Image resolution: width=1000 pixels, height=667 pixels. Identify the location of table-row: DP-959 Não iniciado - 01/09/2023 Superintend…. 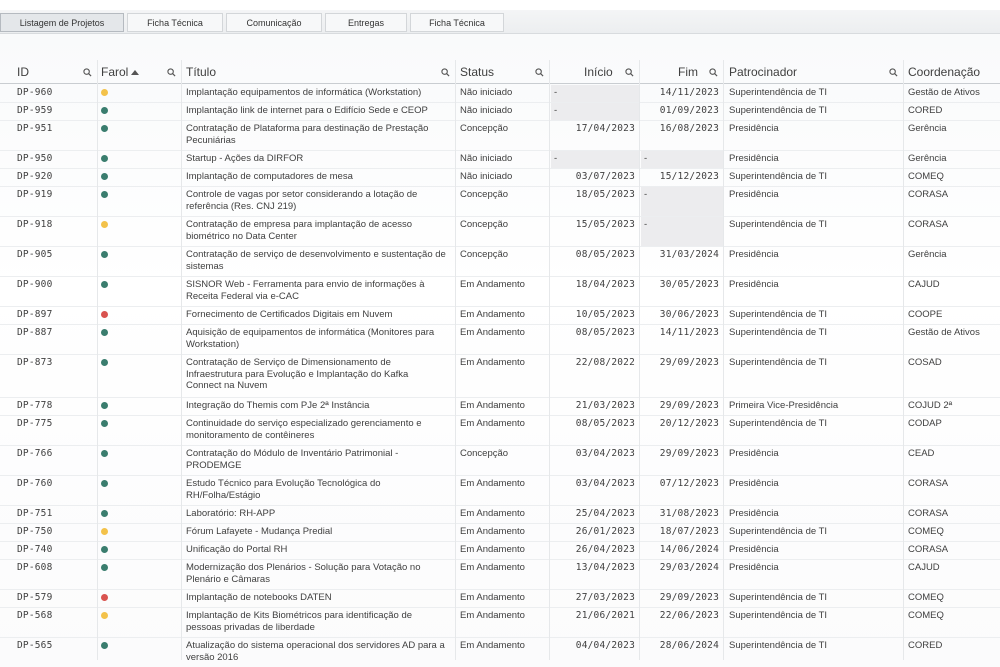
(500, 112).